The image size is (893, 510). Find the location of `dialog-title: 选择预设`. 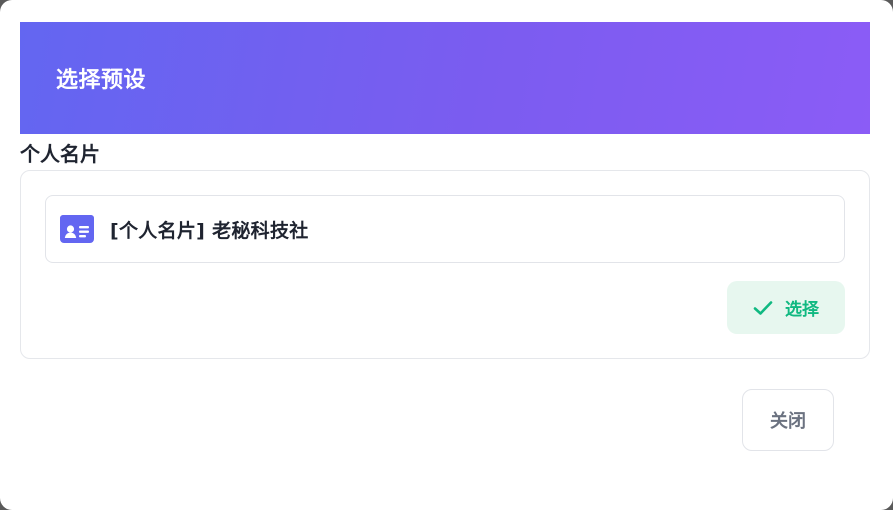

dialog-title: 选择预设 is located at coordinates (101, 80).